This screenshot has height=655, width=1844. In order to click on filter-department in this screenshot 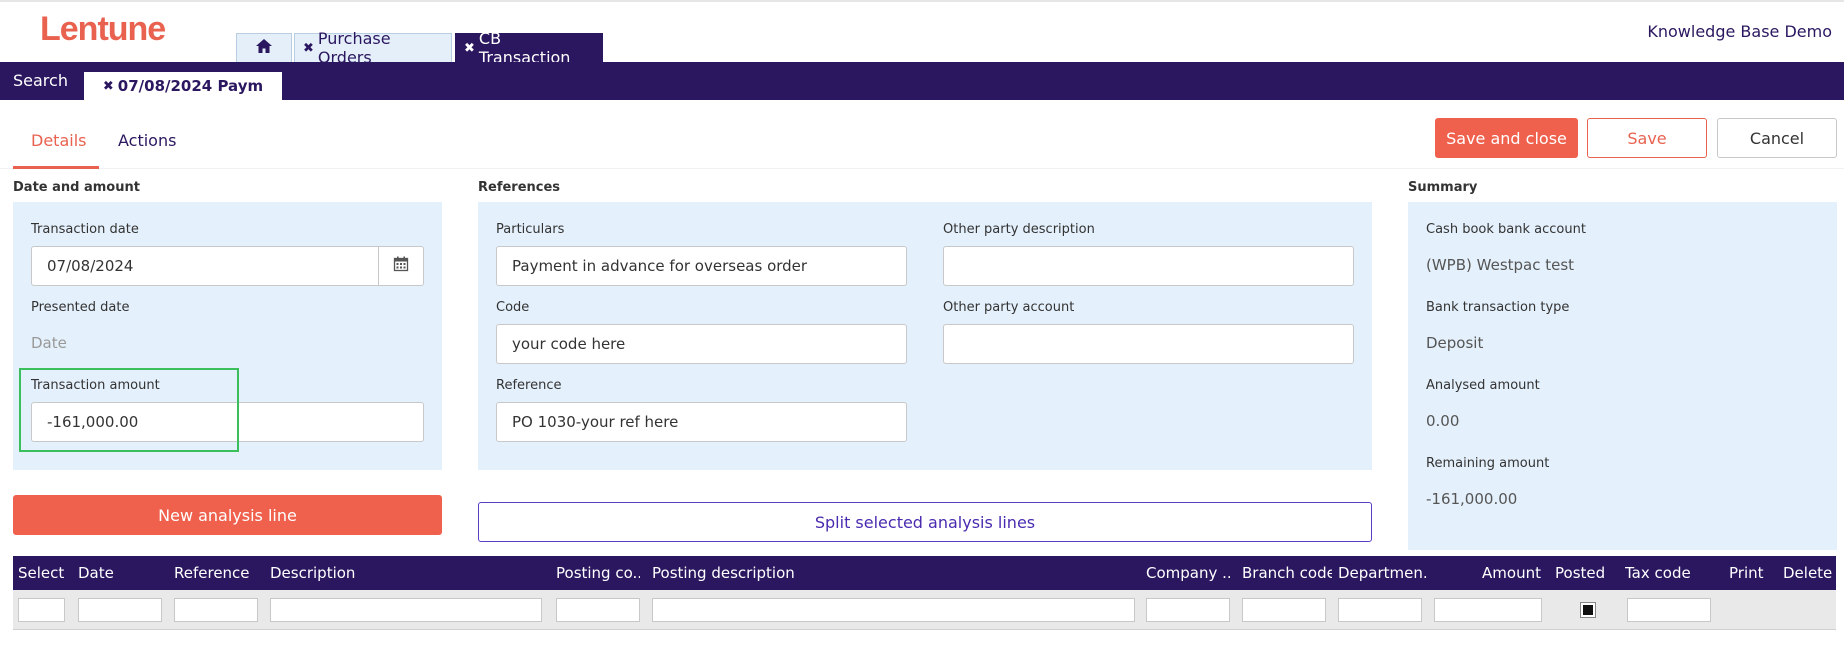, I will do `click(1380, 610)`.